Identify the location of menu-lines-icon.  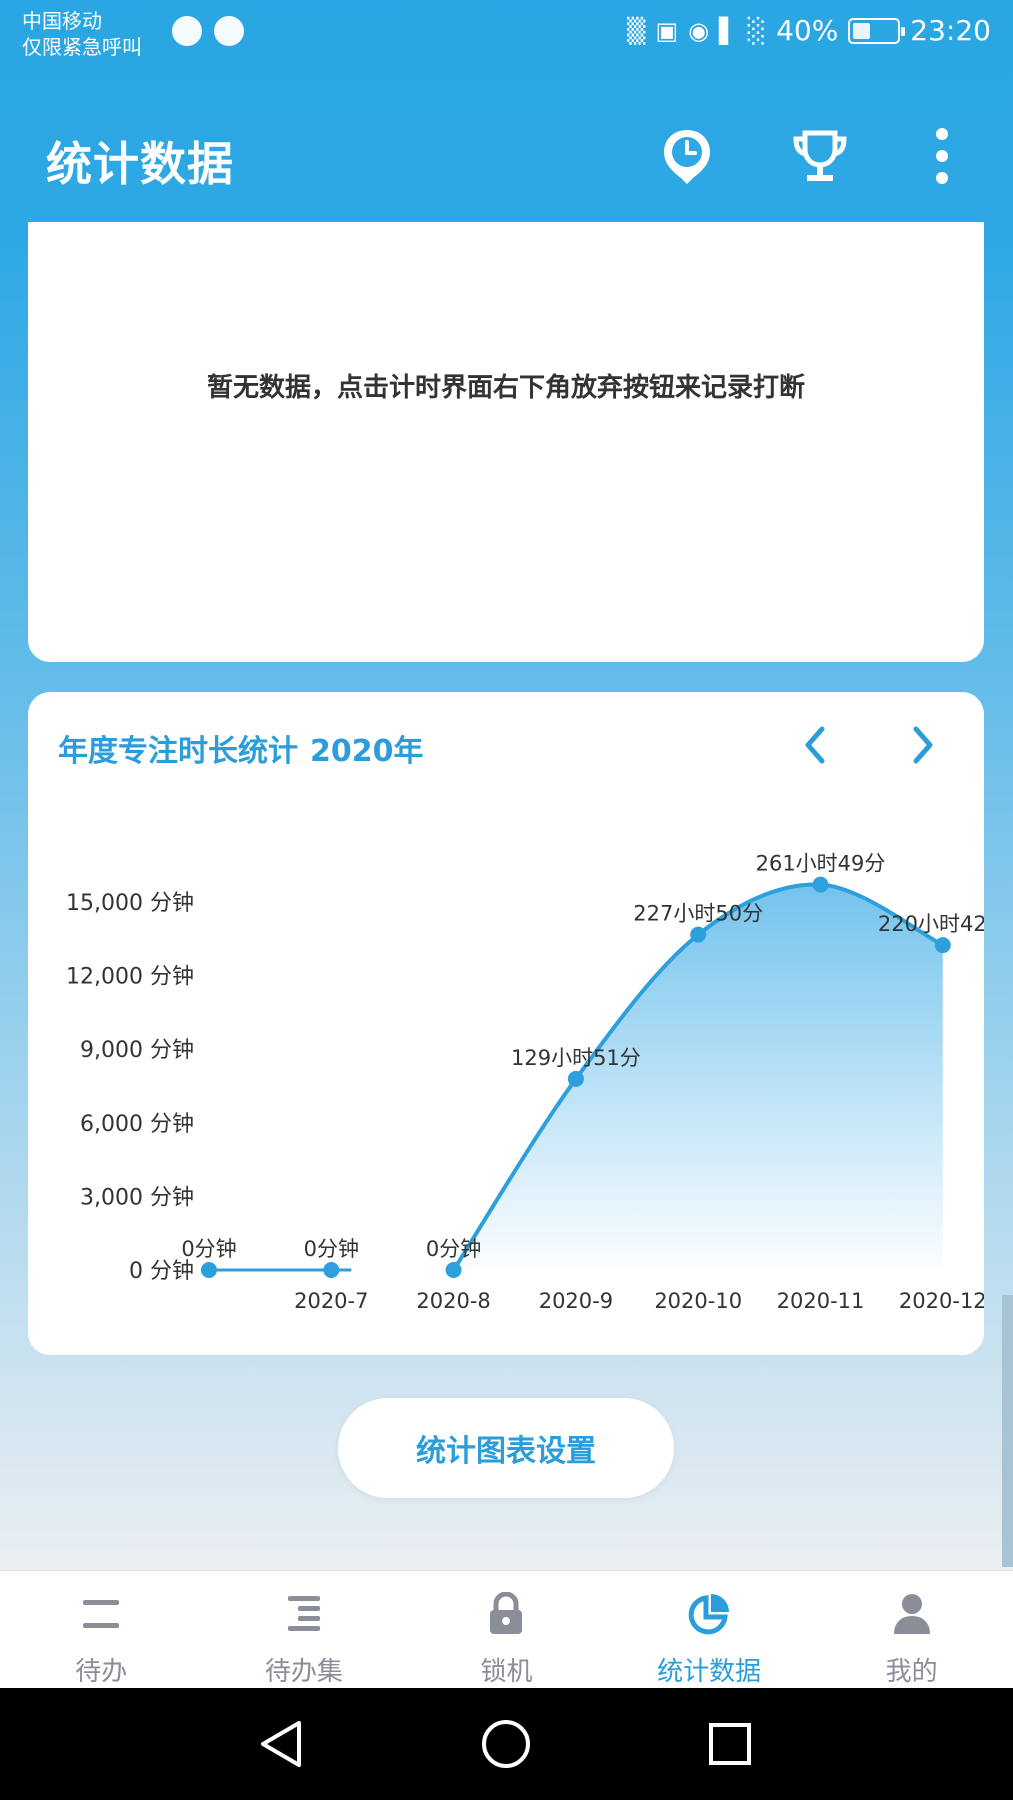
(101, 1614).